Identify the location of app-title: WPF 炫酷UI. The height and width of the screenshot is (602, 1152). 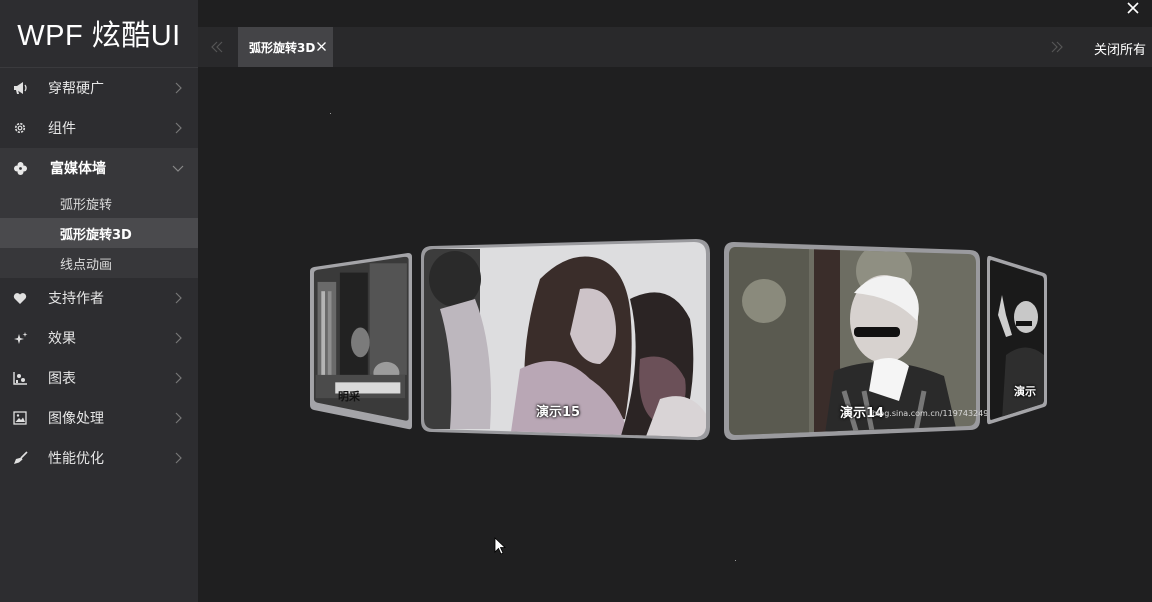
(99, 36).